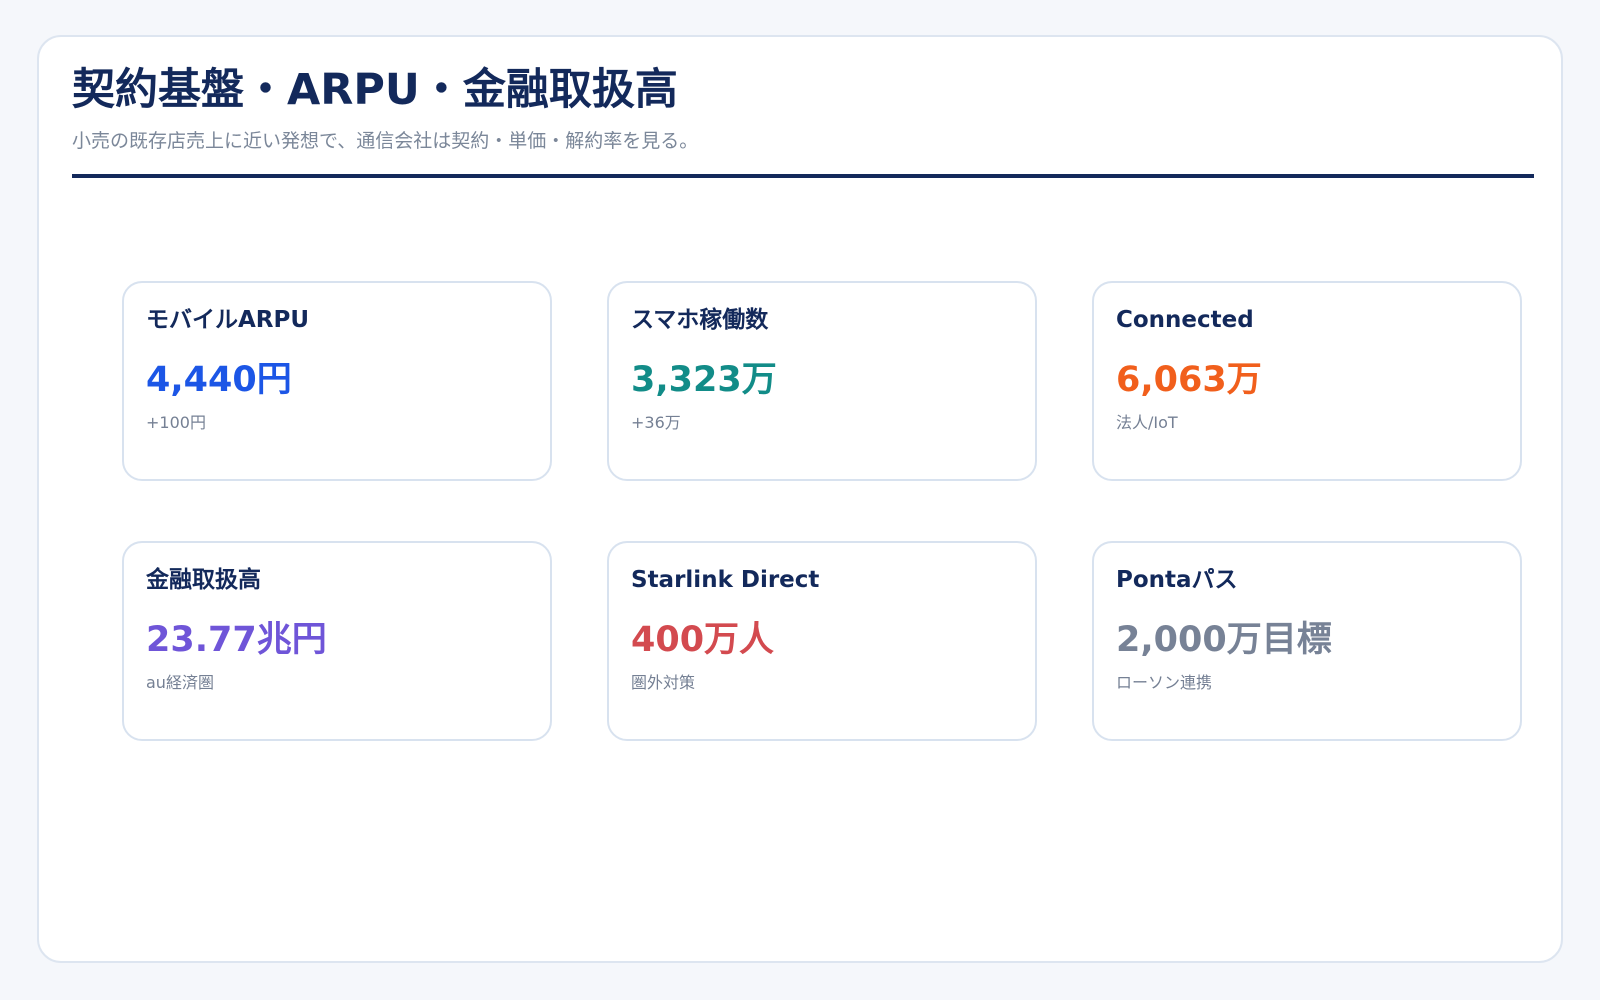 The height and width of the screenshot is (1000, 1600). What do you see at coordinates (700, 320) in the screenshot?
I see `metric-label: スマホ稼働数` at bounding box center [700, 320].